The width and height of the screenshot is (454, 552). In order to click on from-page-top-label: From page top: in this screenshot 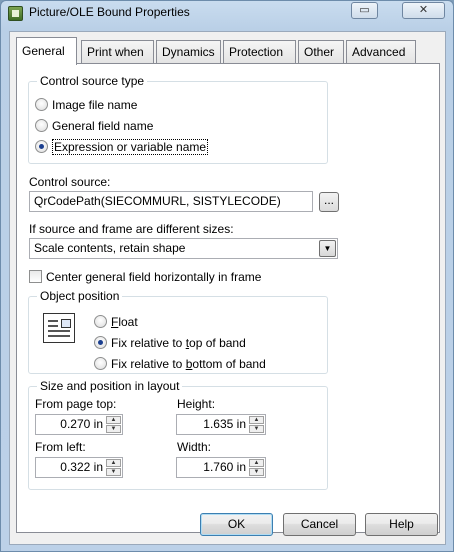, I will do `click(76, 404)`.